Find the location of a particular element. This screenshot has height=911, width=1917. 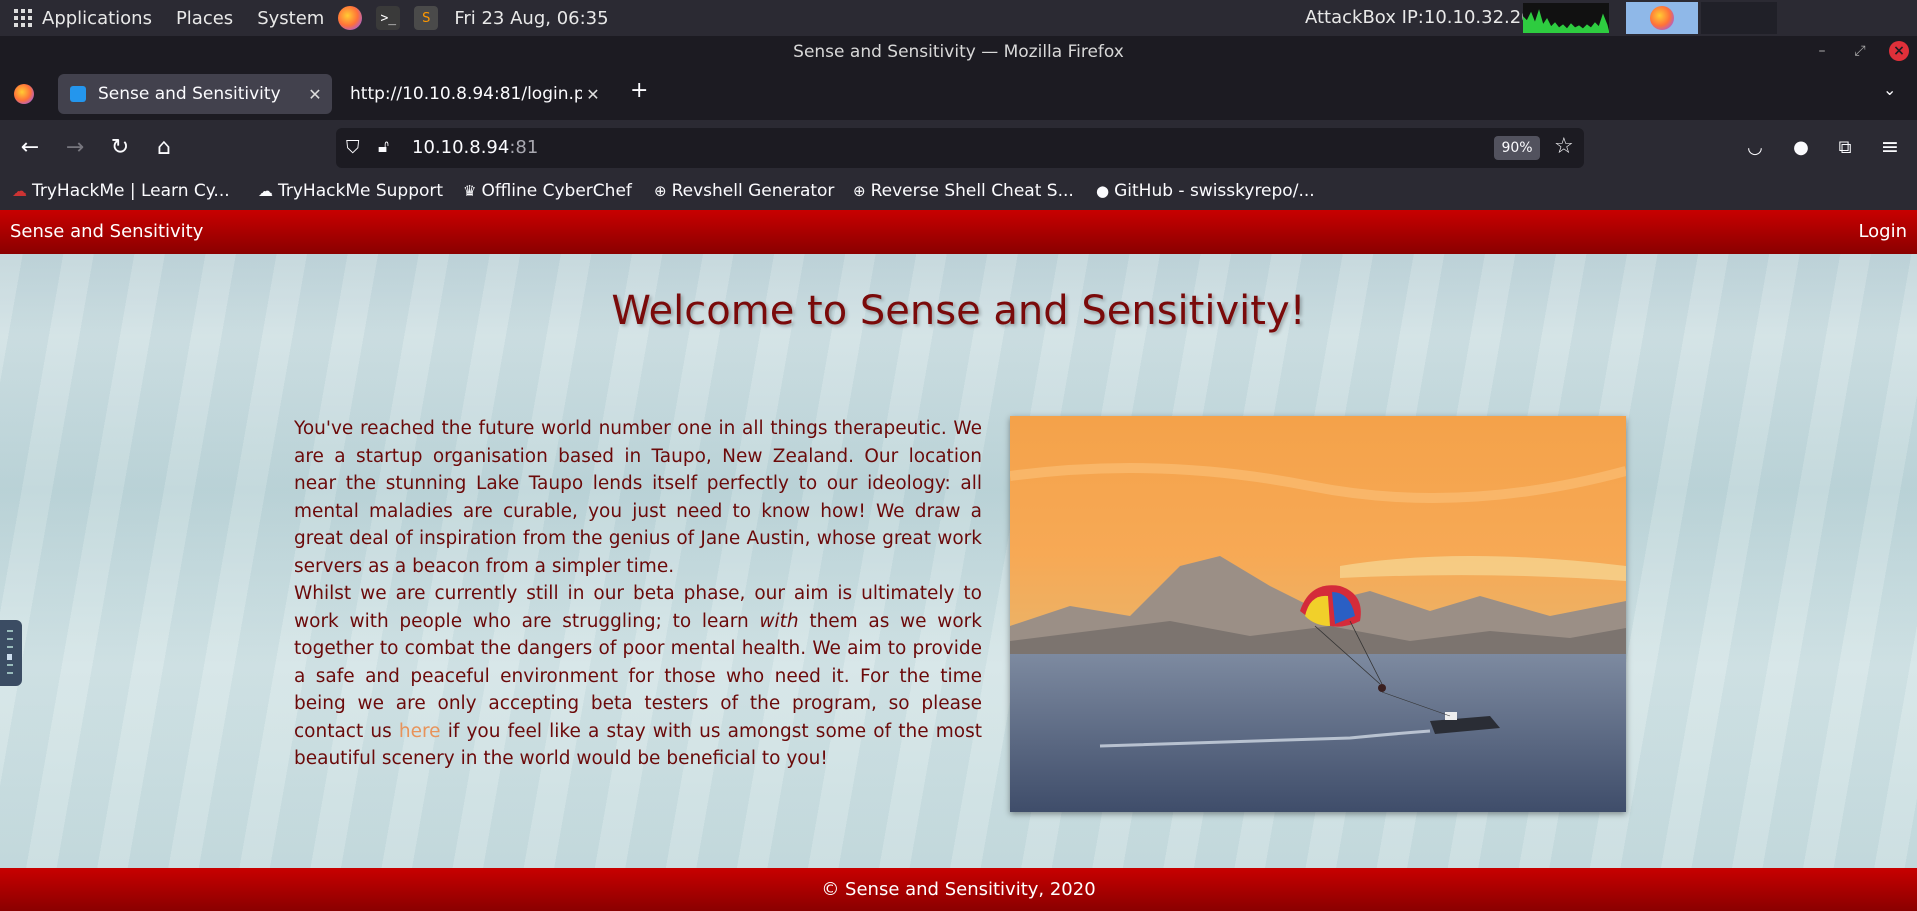

site-navbar: Sense and Sensitivity Login is located at coordinates (958, 232).